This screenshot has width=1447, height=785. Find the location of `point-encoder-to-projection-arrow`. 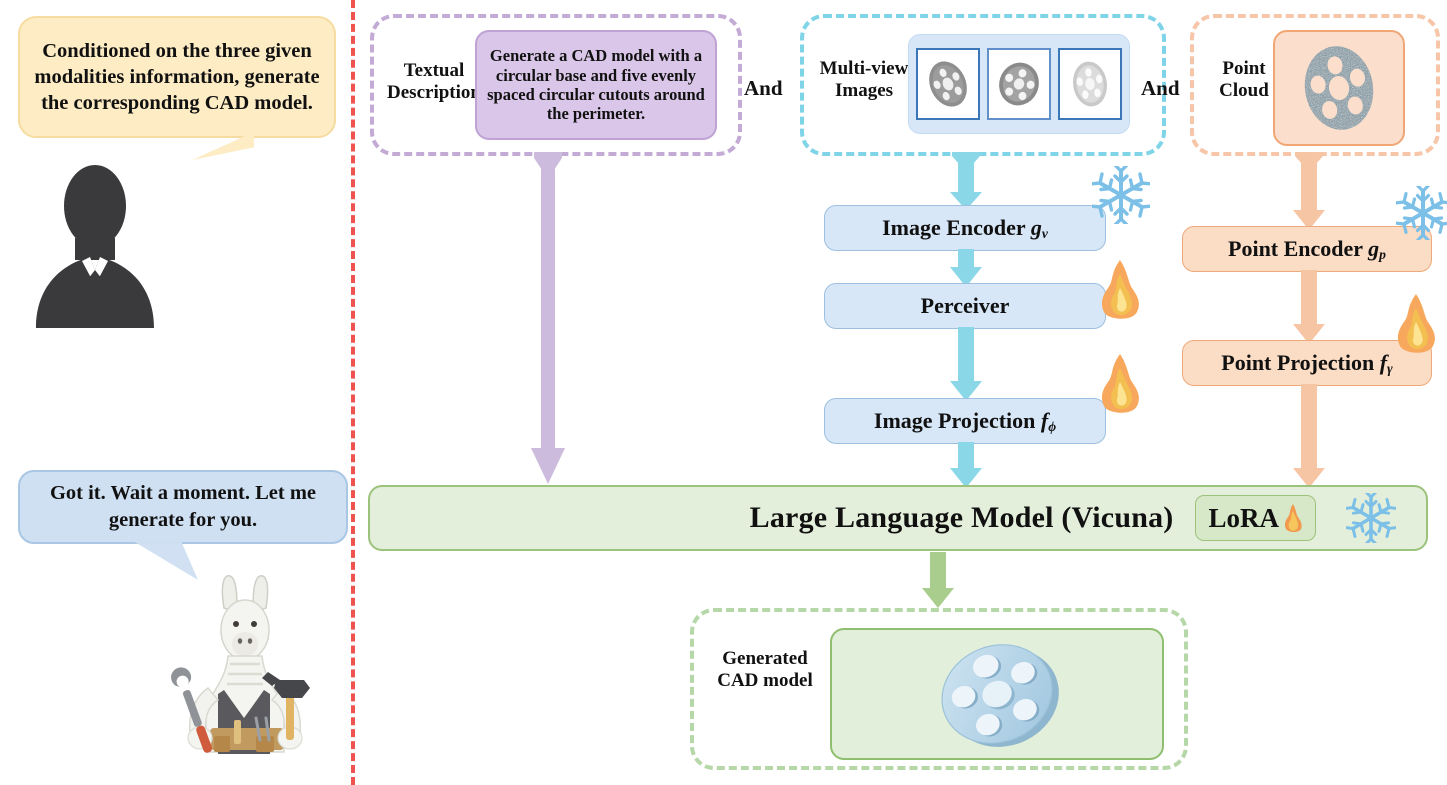

point-encoder-to-projection-arrow is located at coordinates (1309, 307).